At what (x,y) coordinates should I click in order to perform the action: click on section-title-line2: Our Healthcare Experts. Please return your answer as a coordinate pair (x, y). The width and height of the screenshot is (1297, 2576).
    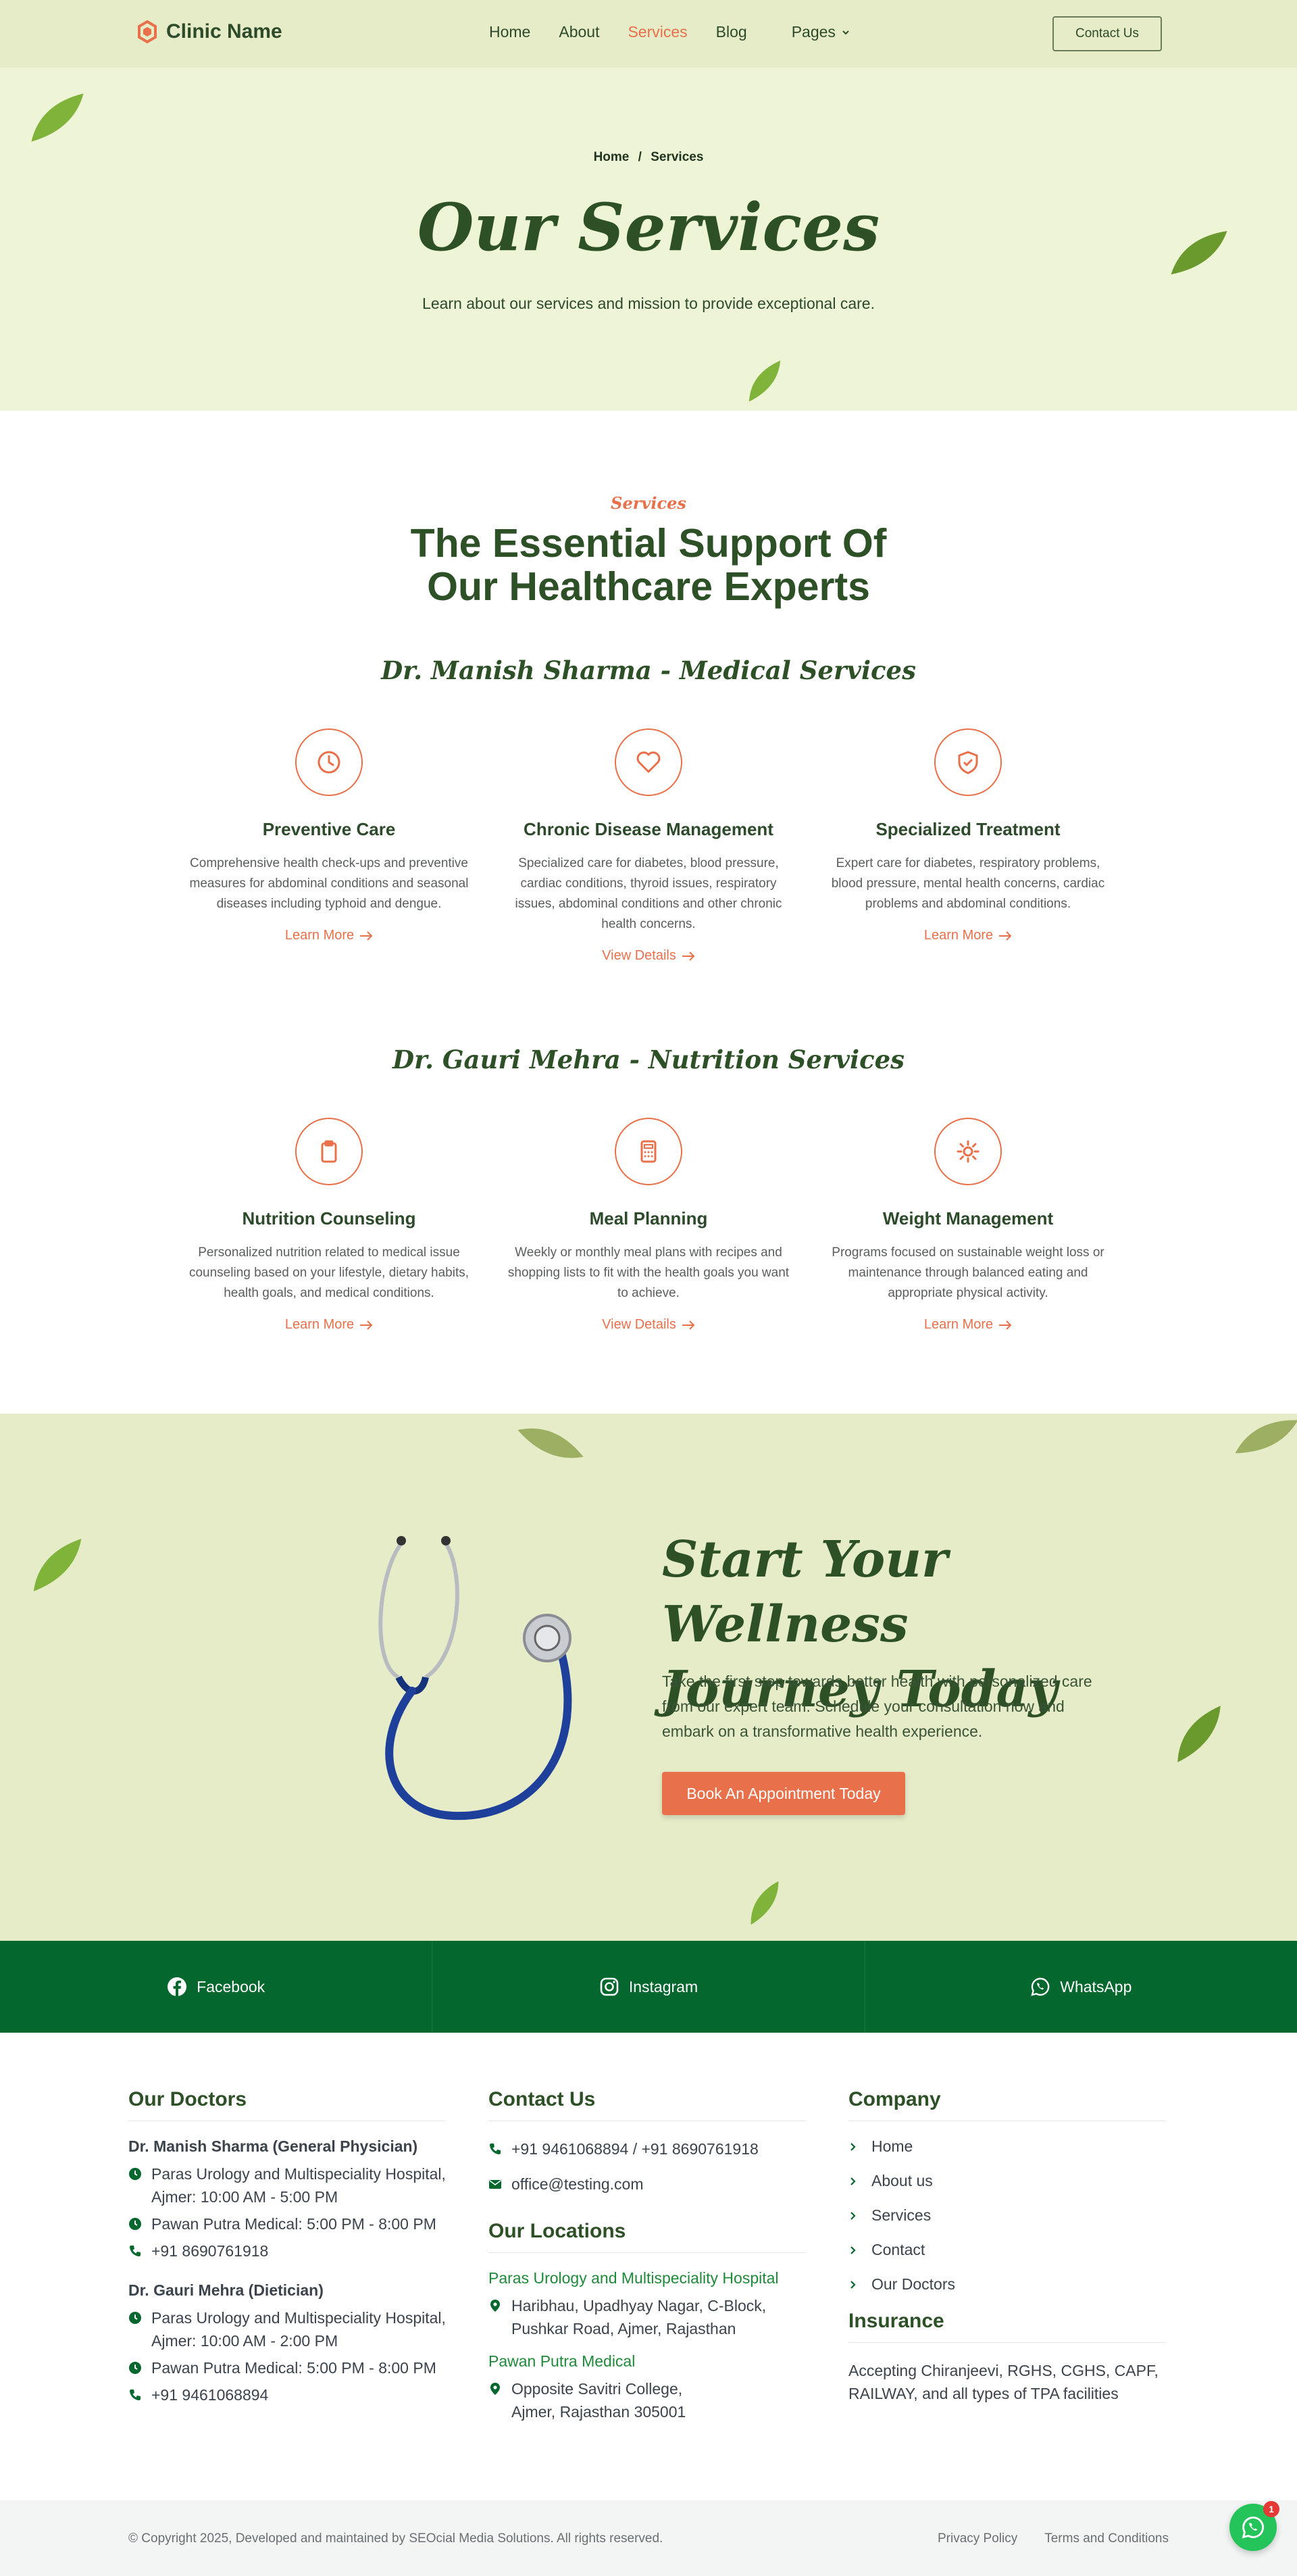
    Looking at the image, I should click on (648, 587).